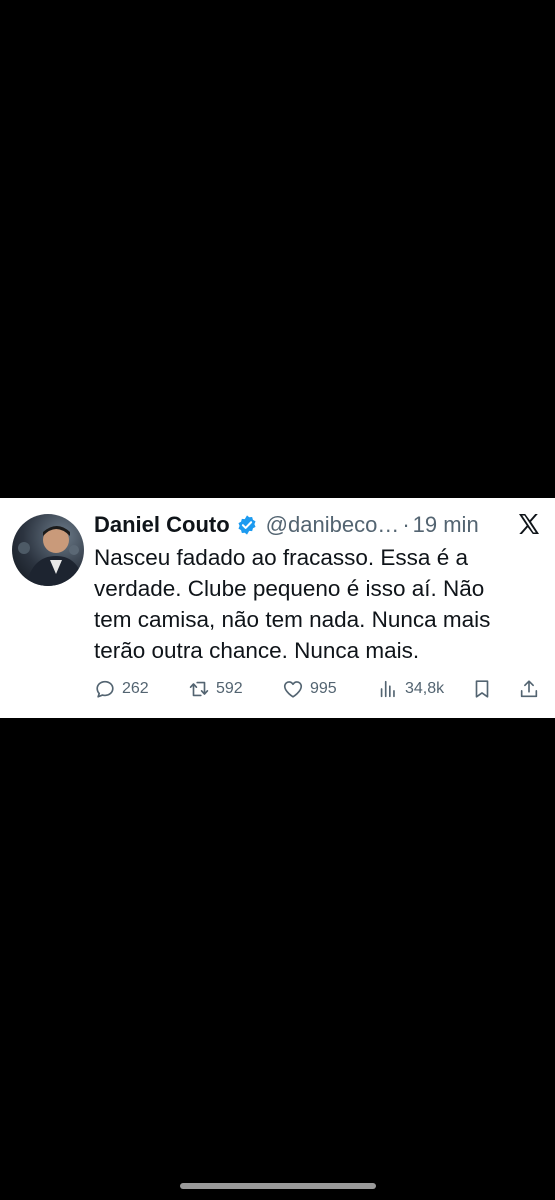 The height and width of the screenshot is (1200, 555). What do you see at coordinates (289, 588) in the screenshot?
I see `tweet-text-line: verdade. Clube pequeno é isso aí. Não` at bounding box center [289, 588].